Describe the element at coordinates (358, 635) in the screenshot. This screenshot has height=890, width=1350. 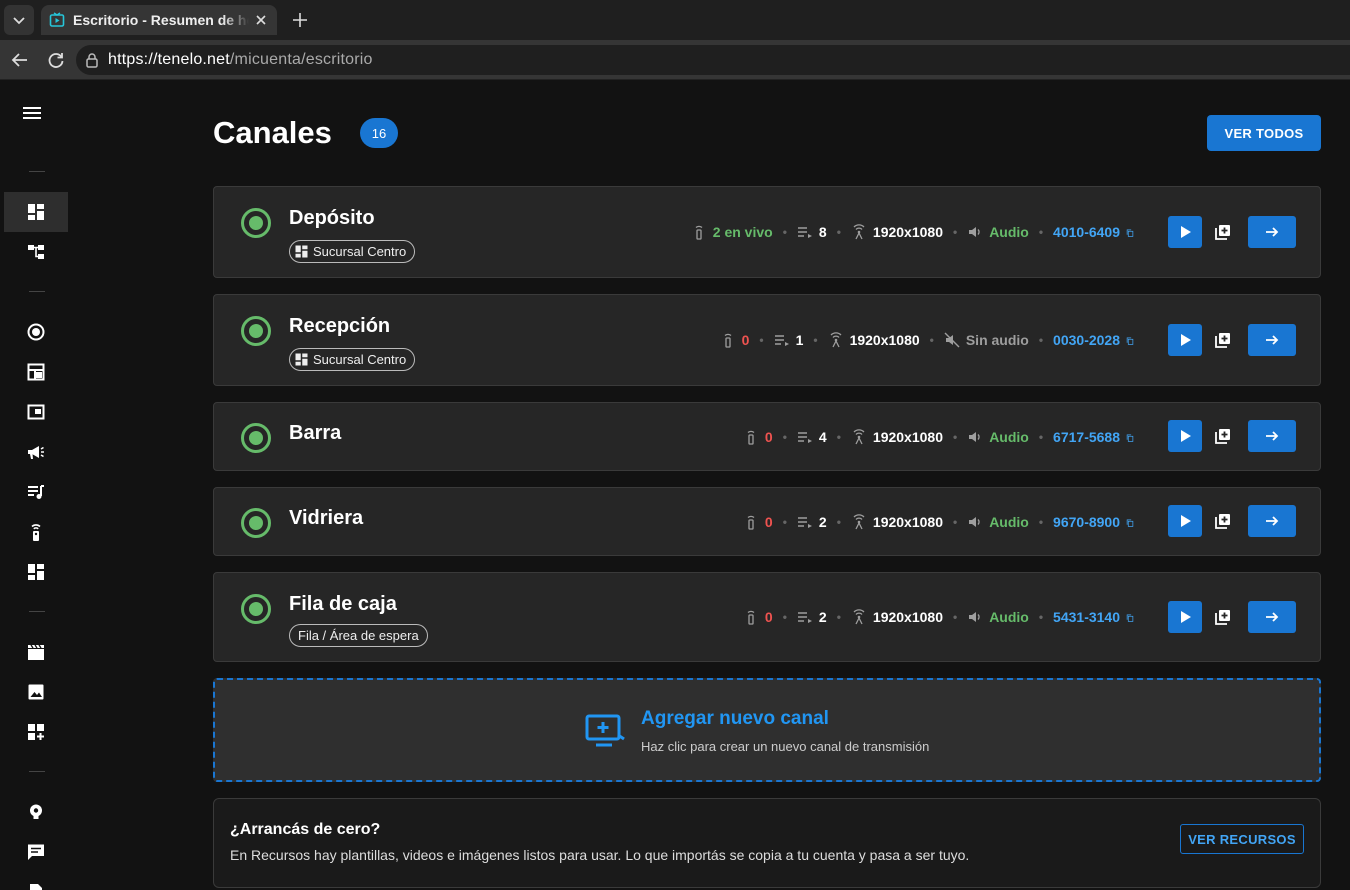
I see `channel-tag: Fila / Área de espera` at that location.